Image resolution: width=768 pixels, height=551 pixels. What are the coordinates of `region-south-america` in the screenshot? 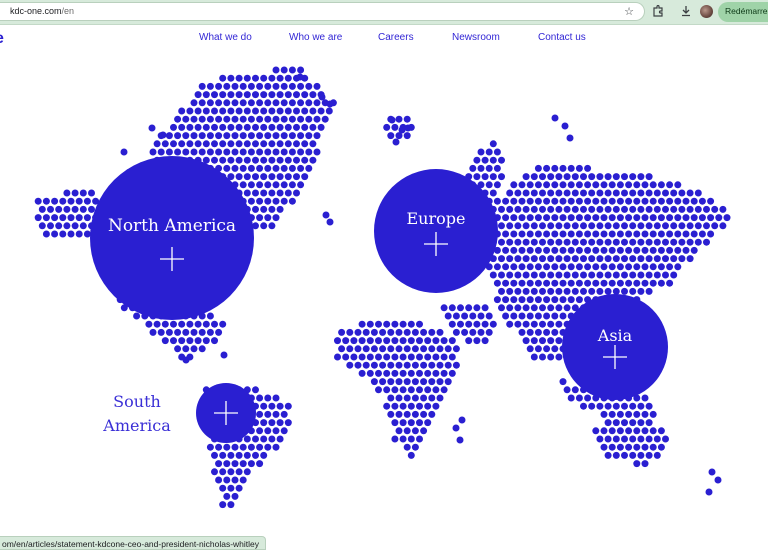 It's located at (226, 413).